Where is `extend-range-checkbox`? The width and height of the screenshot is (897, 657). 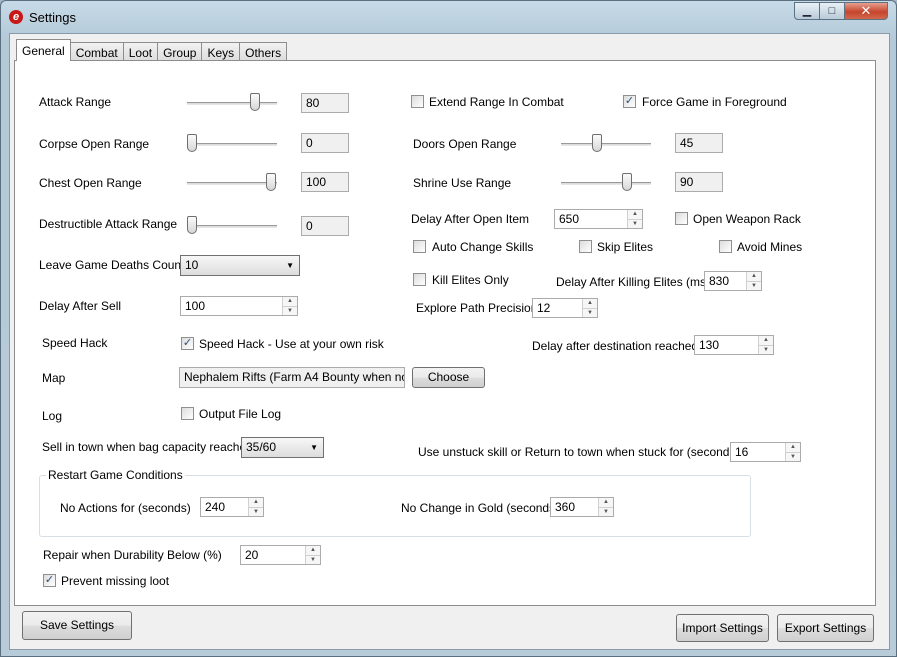 extend-range-checkbox is located at coordinates (417, 101).